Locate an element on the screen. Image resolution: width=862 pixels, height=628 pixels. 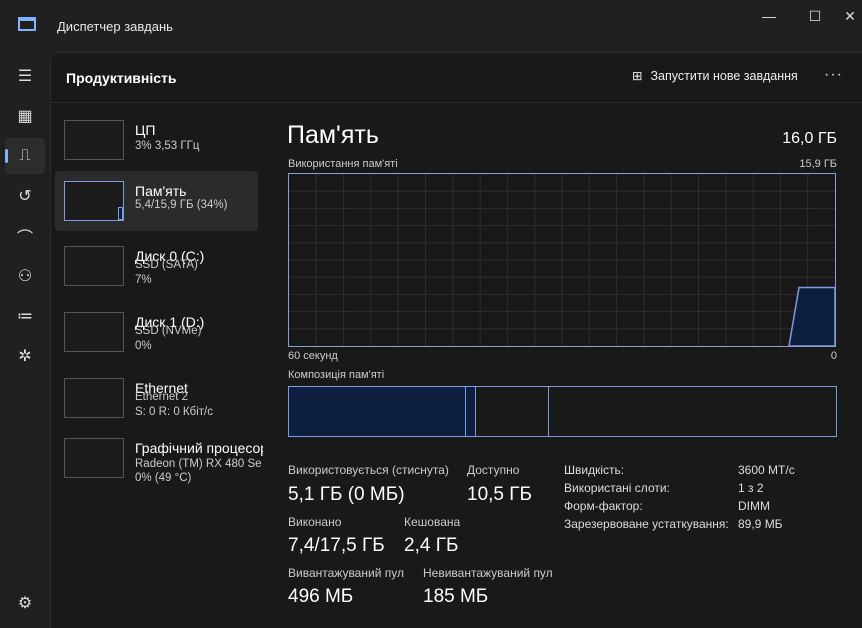
new-task-label: Запустити нове завдання is located at coordinates (724, 75).